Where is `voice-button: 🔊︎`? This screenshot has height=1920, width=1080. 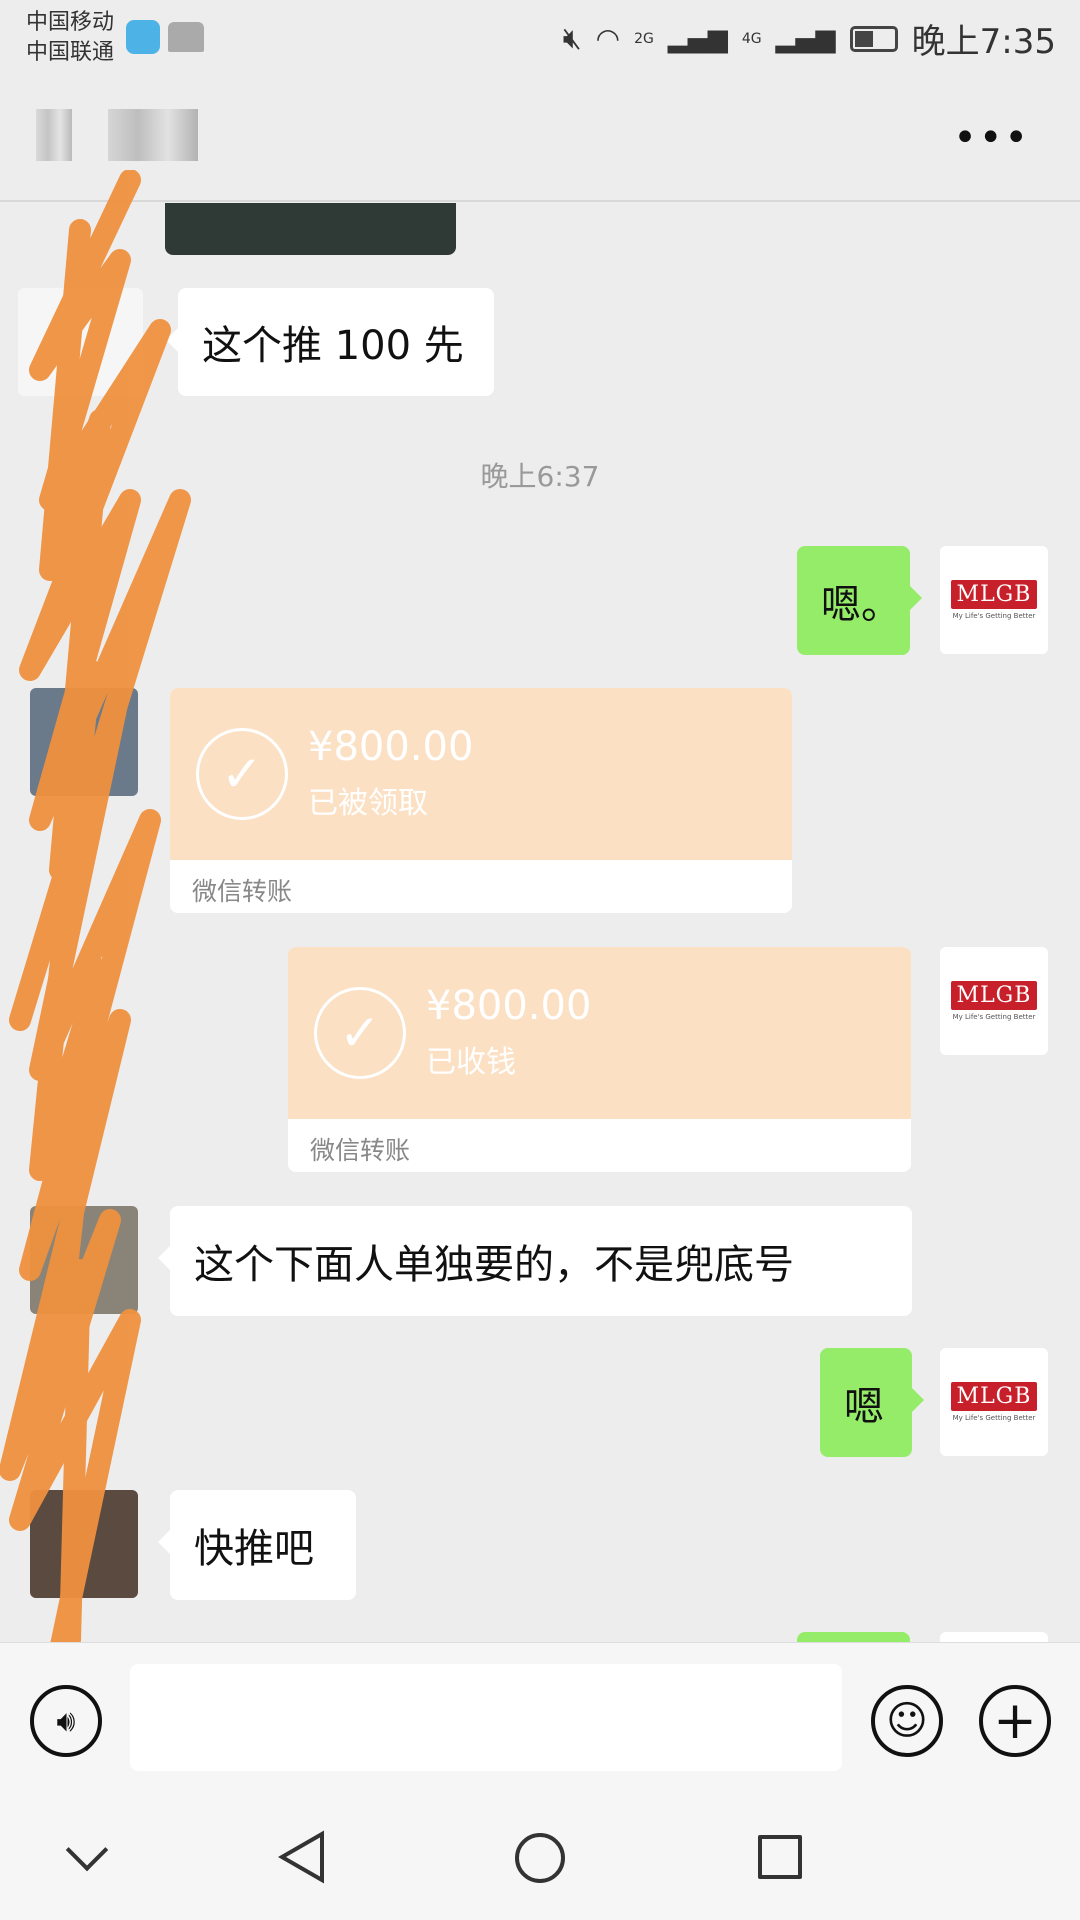
voice-button: 🔊︎ is located at coordinates (66, 1721).